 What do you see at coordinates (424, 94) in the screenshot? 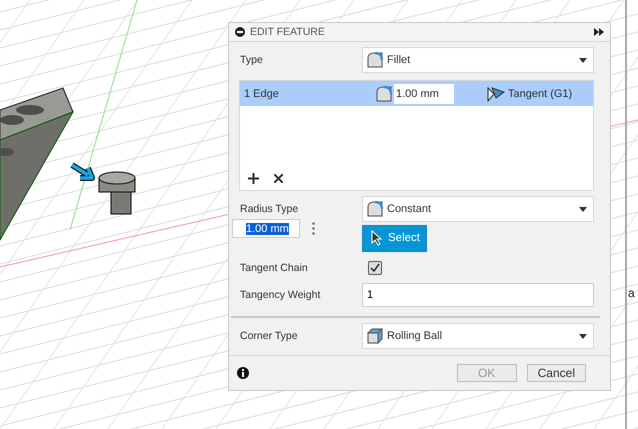
I see `radius-input: 1.00 mm` at bounding box center [424, 94].